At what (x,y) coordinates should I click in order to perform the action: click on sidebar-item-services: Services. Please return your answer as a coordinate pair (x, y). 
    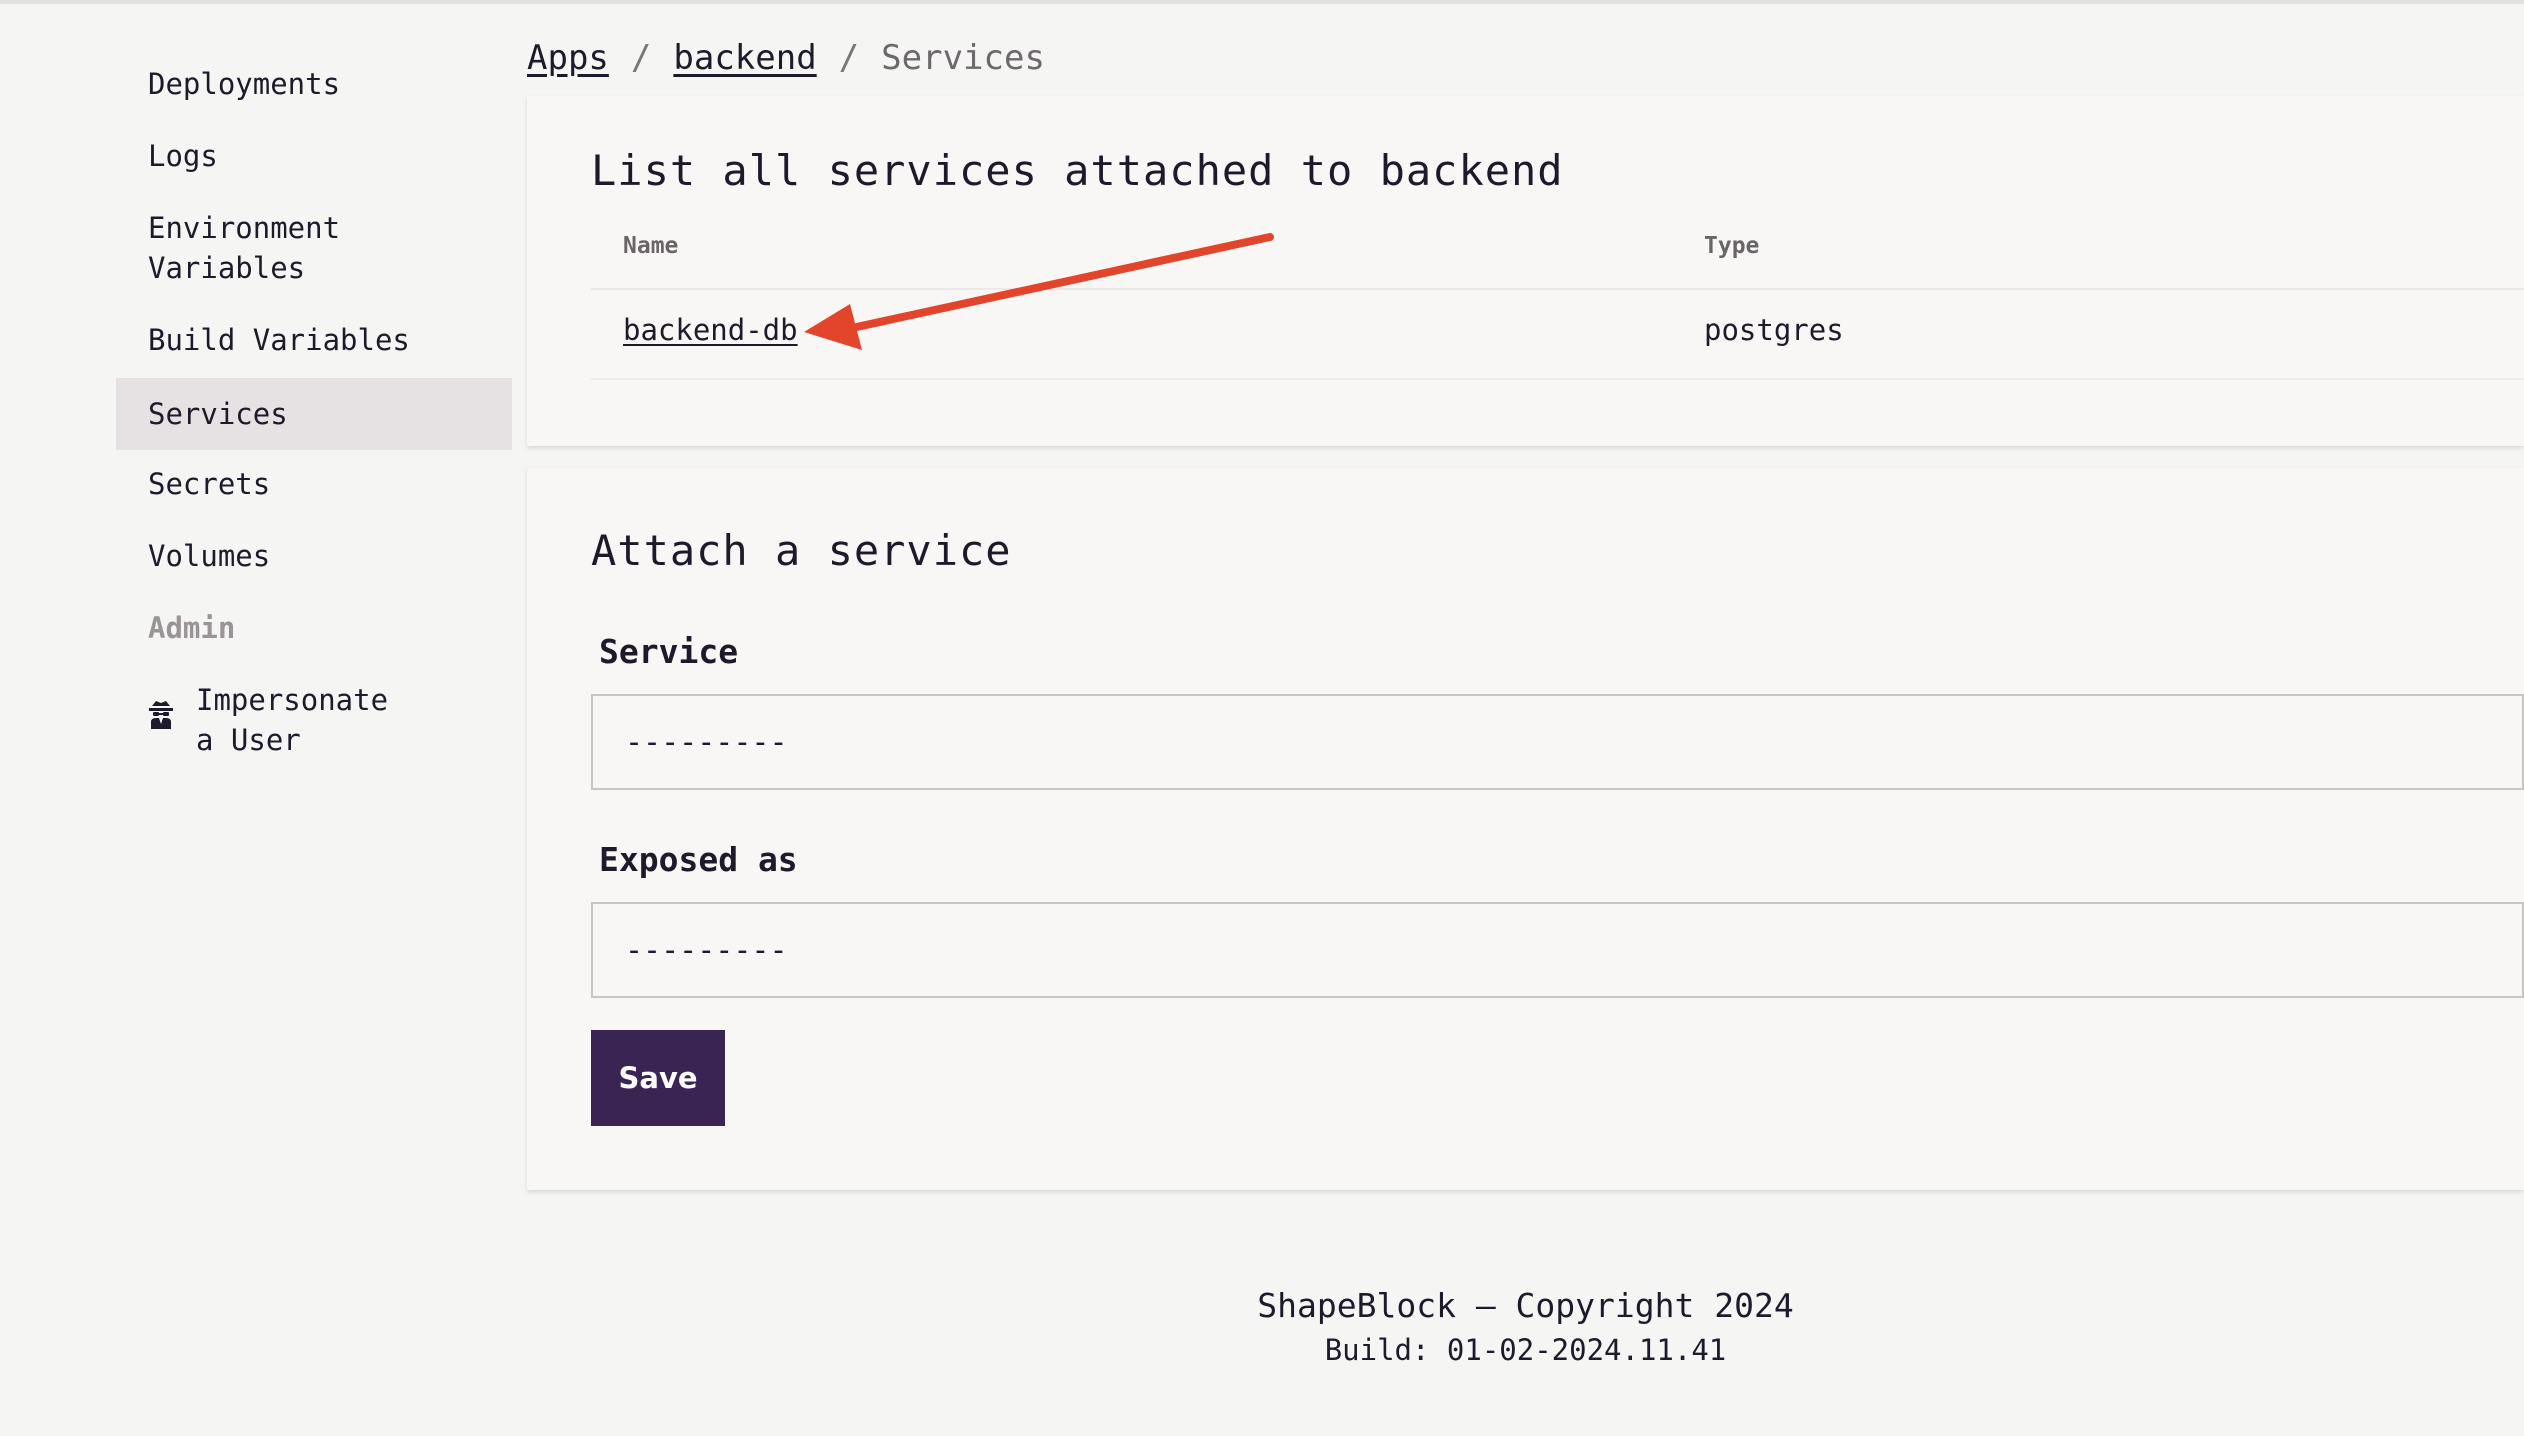
    Looking at the image, I should click on (314, 414).